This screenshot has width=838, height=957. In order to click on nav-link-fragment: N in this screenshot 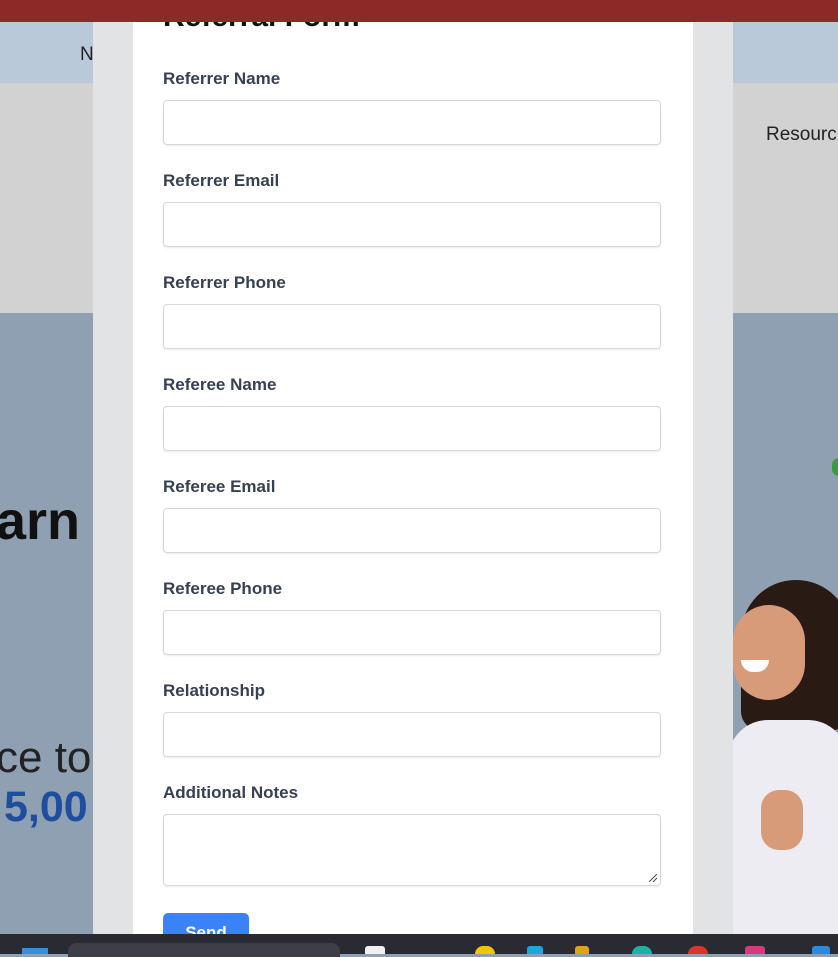, I will do `click(87, 55)`.